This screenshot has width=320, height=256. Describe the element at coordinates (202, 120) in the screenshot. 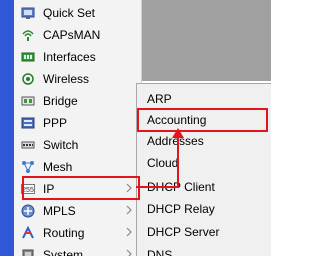

I see `accounting-highlight-box` at that location.